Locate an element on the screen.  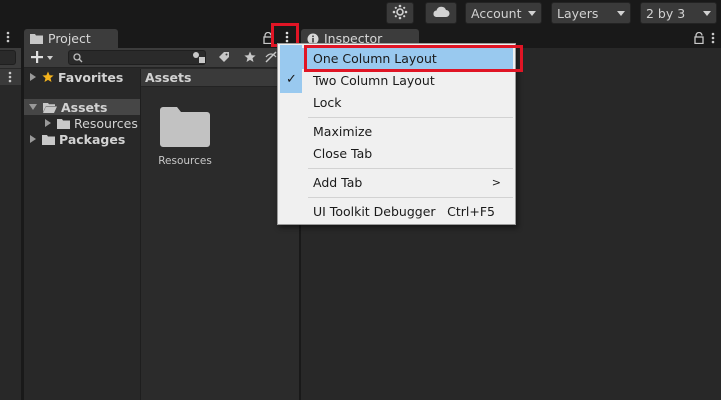
menu-item-label: Add Tab is located at coordinates (338, 182).